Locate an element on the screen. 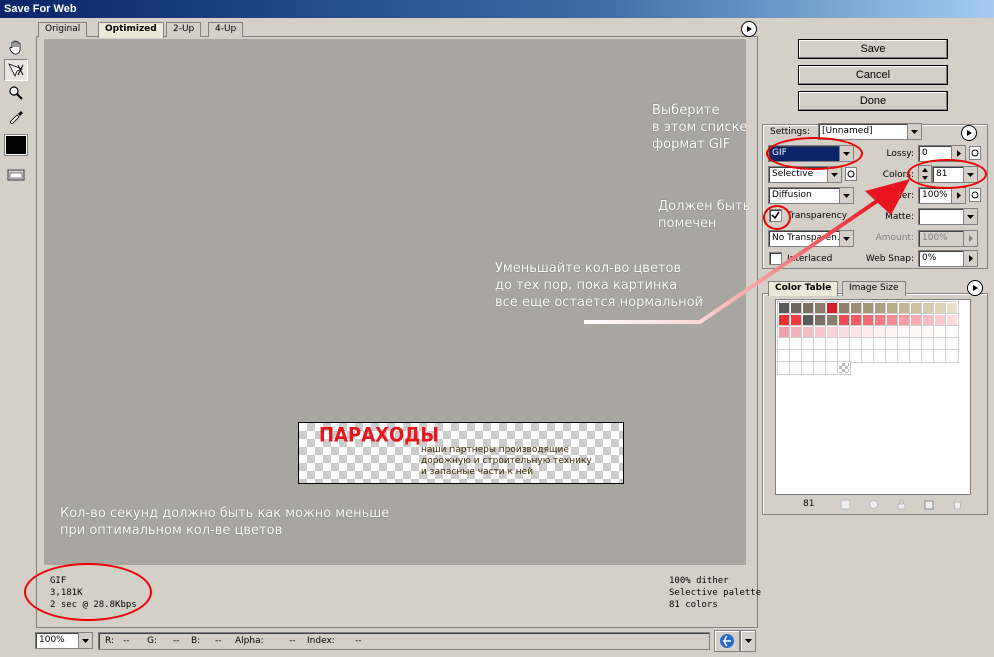  annotation-choose-format: Выберите в этом списке формат GIF is located at coordinates (700, 127).